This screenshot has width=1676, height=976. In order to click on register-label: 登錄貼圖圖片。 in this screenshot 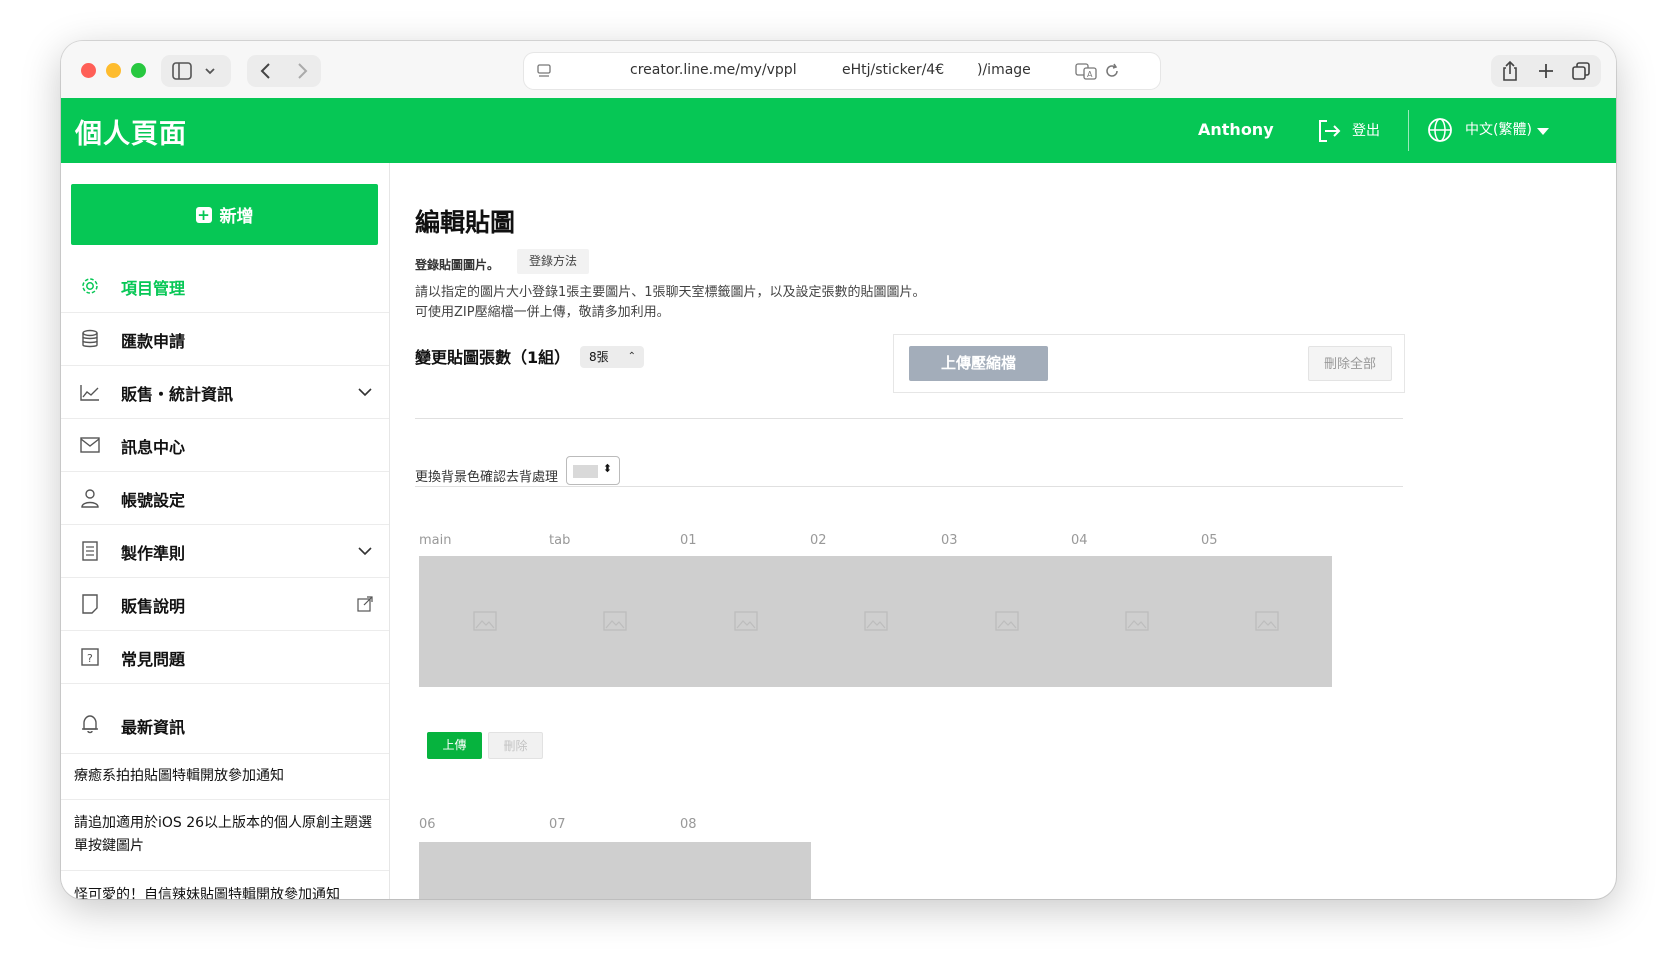, I will do `click(457, 265)`.